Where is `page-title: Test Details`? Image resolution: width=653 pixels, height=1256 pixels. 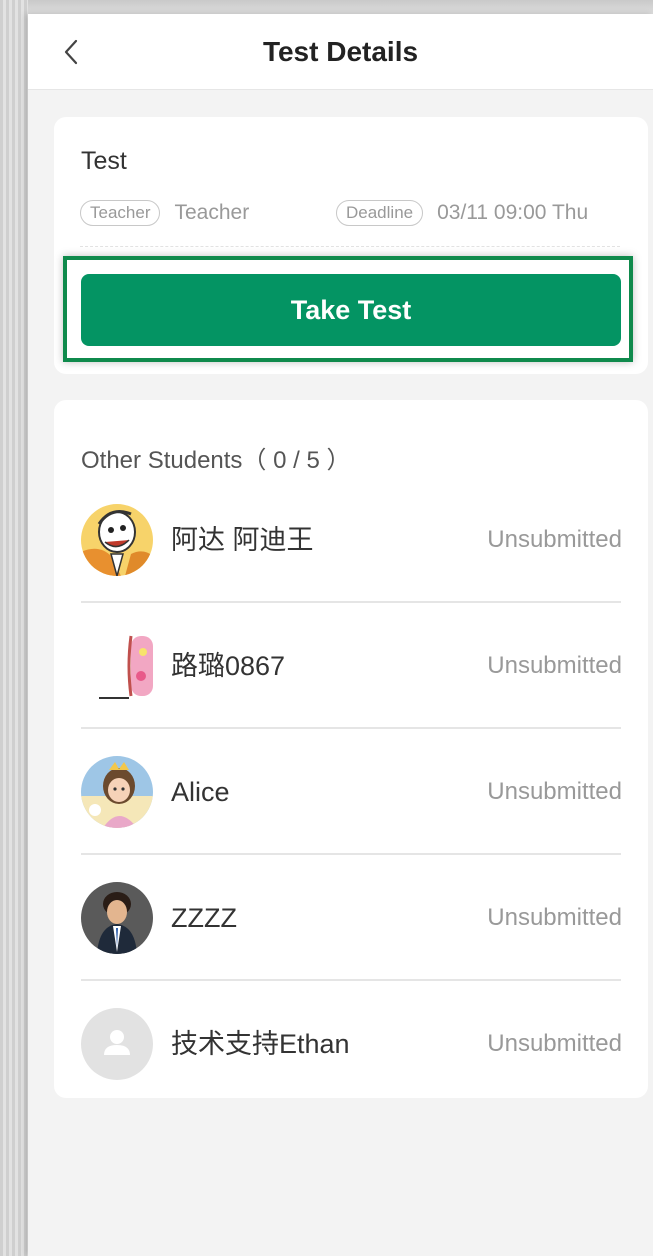
page-title: Test Details is located at coordinates (340, 51).